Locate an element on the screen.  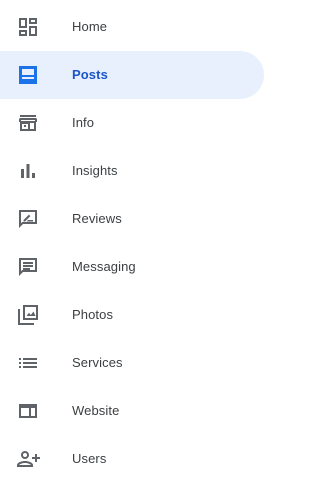
sidebar-item-users: Users is located at coordinates (132, 459).